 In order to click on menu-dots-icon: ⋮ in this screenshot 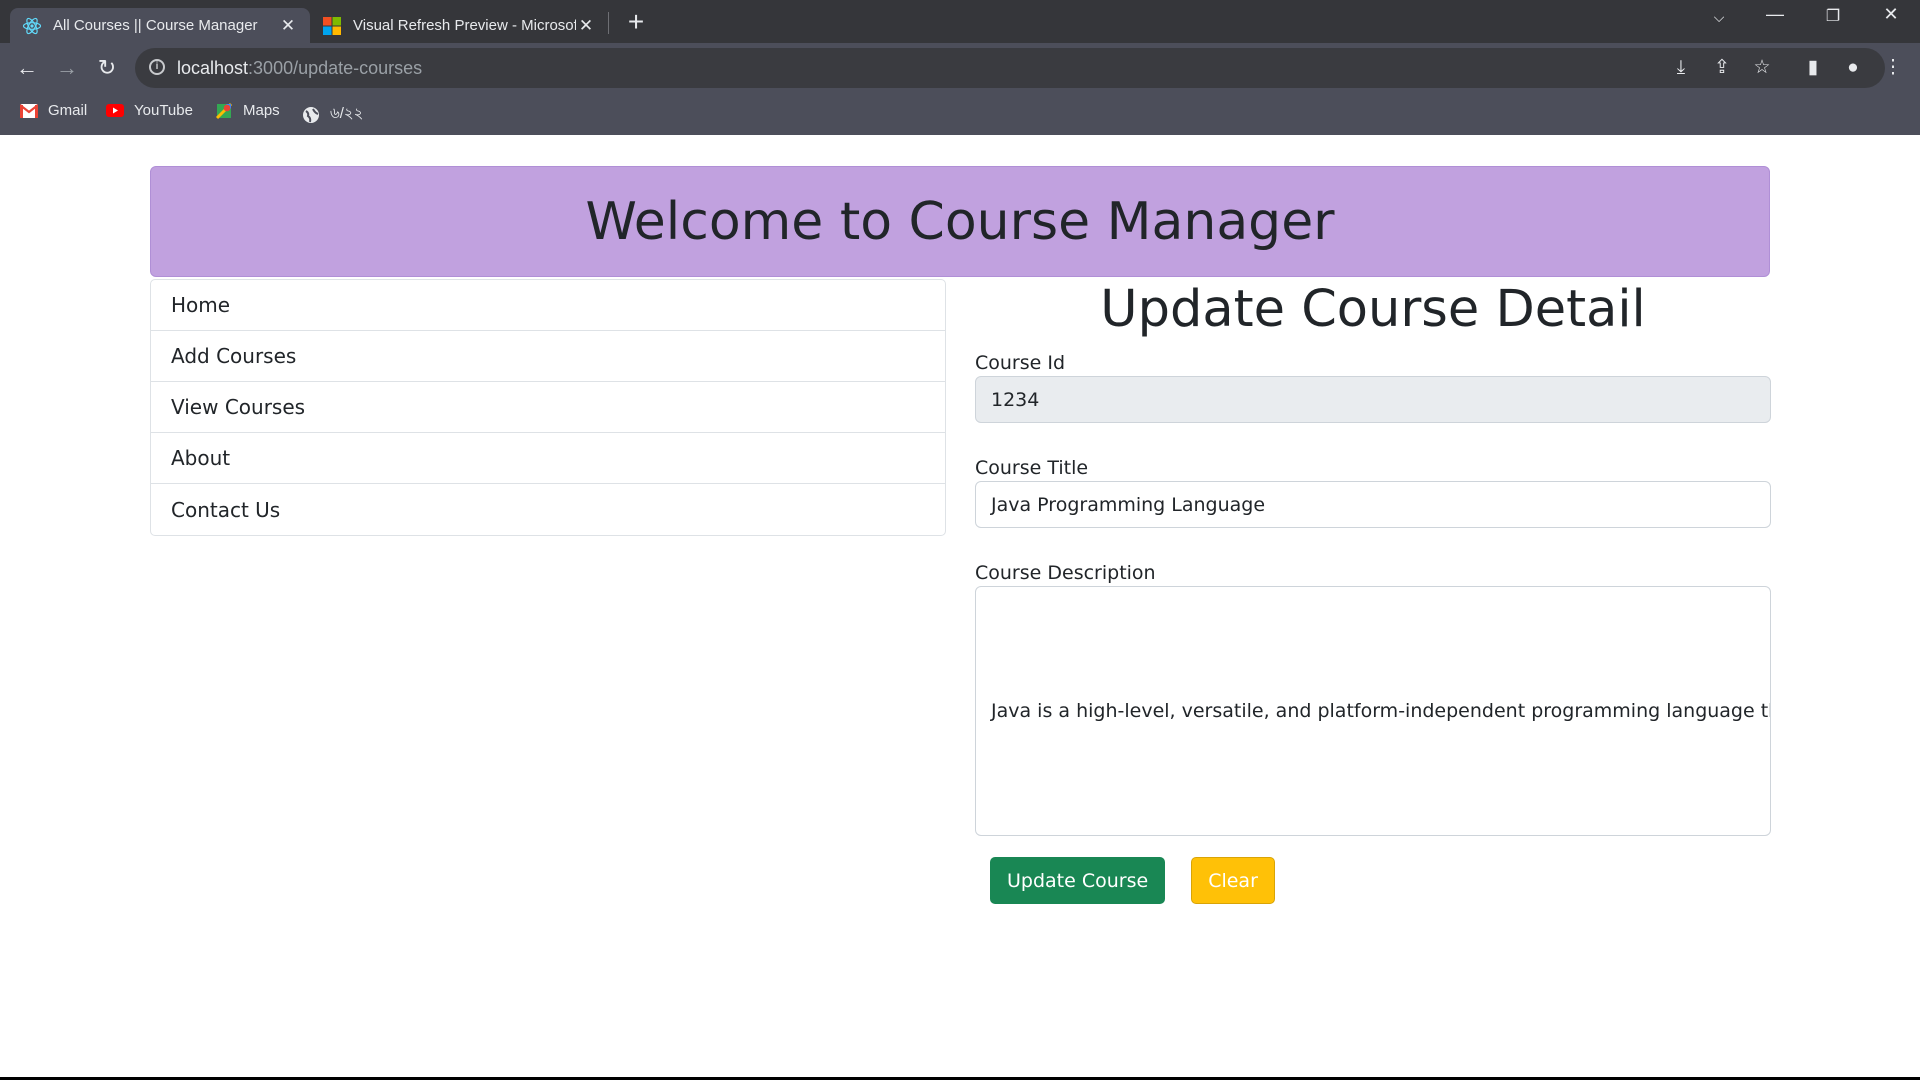, I will do `click(1893, 68)`.